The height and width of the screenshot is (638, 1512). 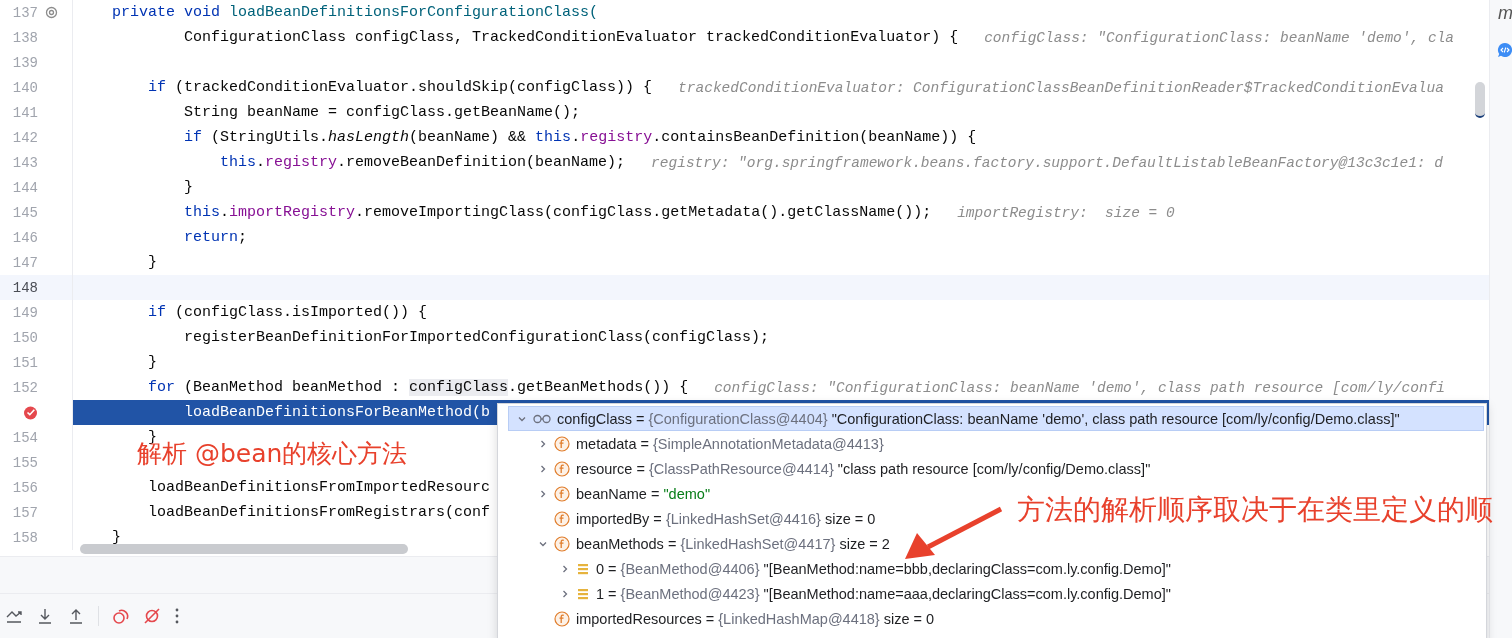 What do you see at coordinates (733, 543) in the screenshot?
I see `variable-label: beanMethods = {LinkedHashSet@4417} size = 2` at bounding box center [733, 543].